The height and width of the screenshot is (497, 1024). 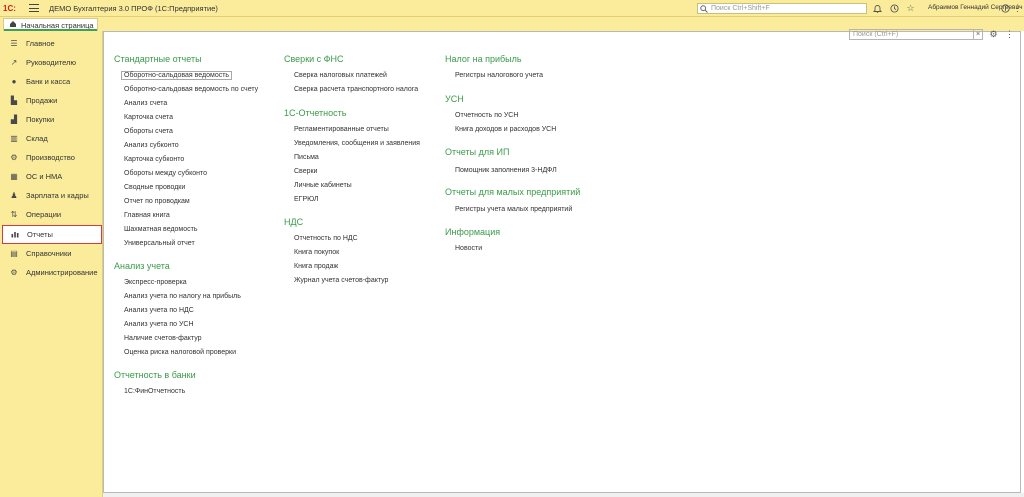 I want to click on section-title-standard: Стандартные отчеты, so click(x=158, y=59).